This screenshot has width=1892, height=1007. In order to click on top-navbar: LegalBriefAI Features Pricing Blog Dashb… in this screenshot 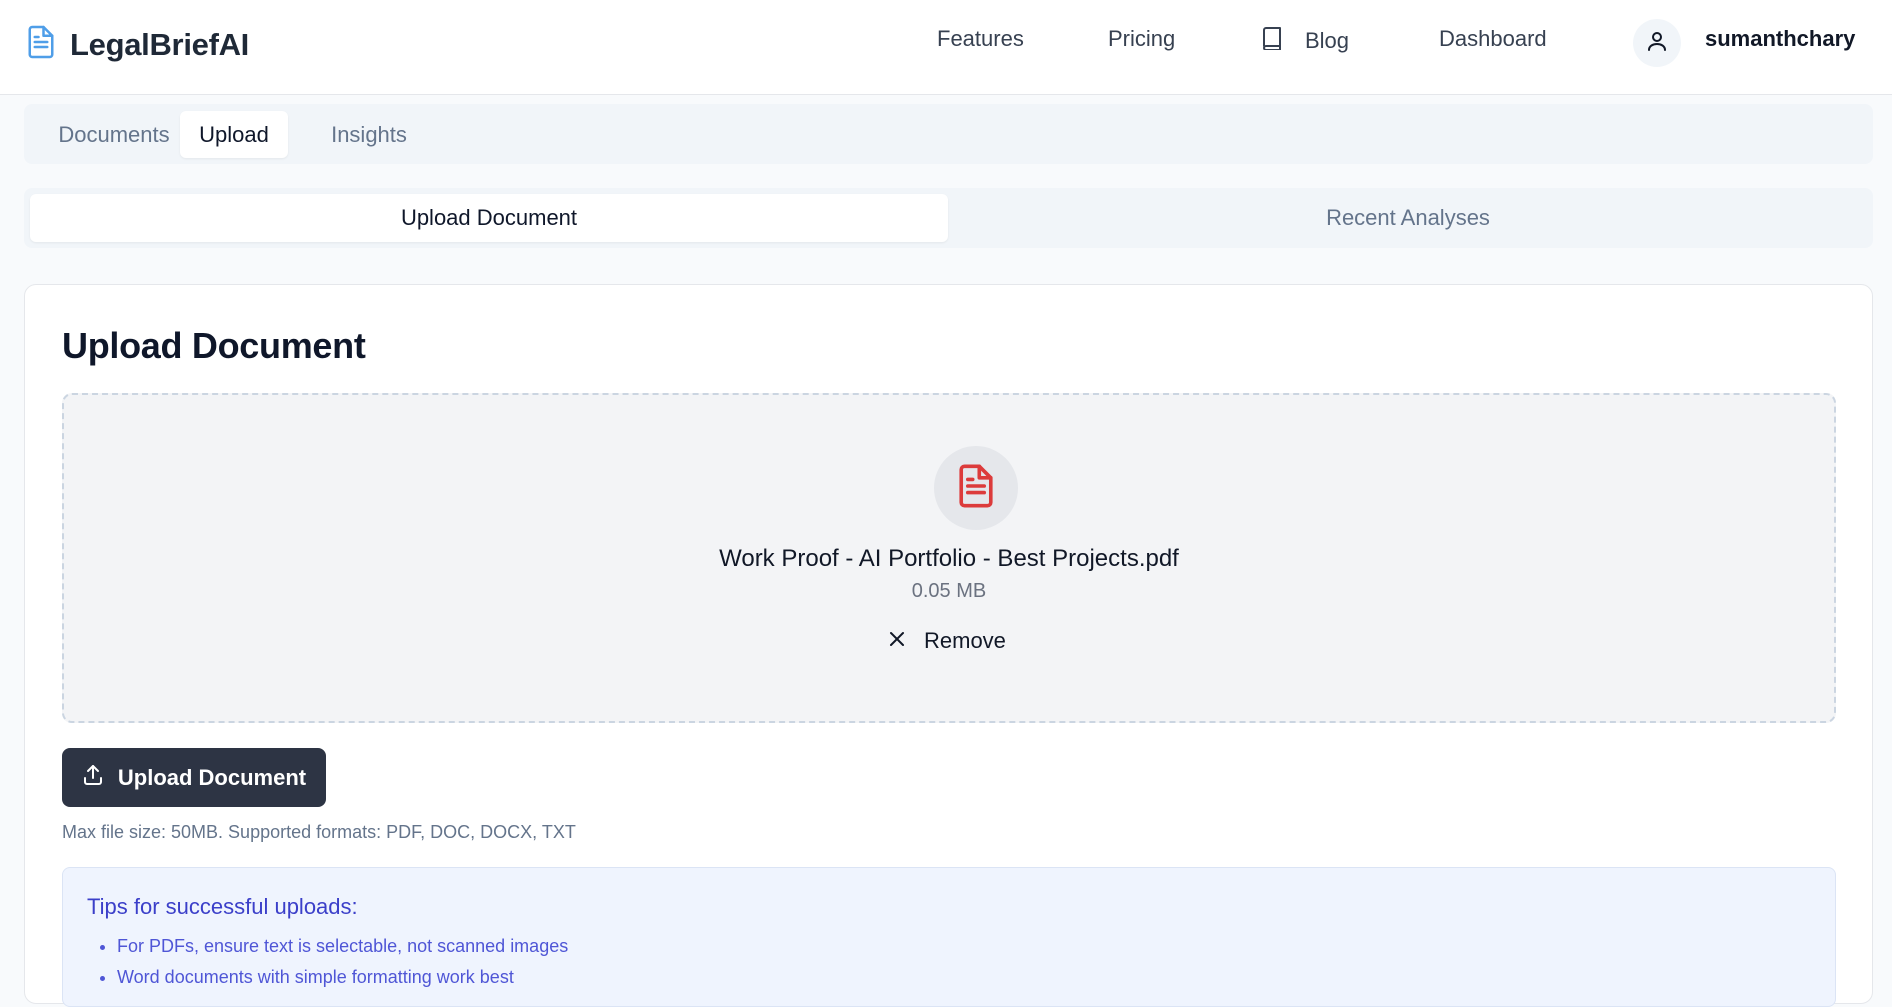, I will do `click(946, 47)`.